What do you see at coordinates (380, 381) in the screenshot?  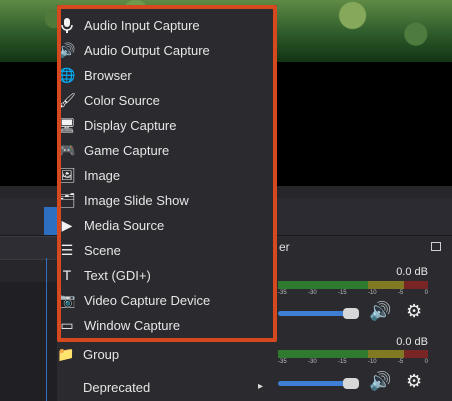 I see `channel-2-speaker-icon: 🔊` at bounding box center [380, 381].